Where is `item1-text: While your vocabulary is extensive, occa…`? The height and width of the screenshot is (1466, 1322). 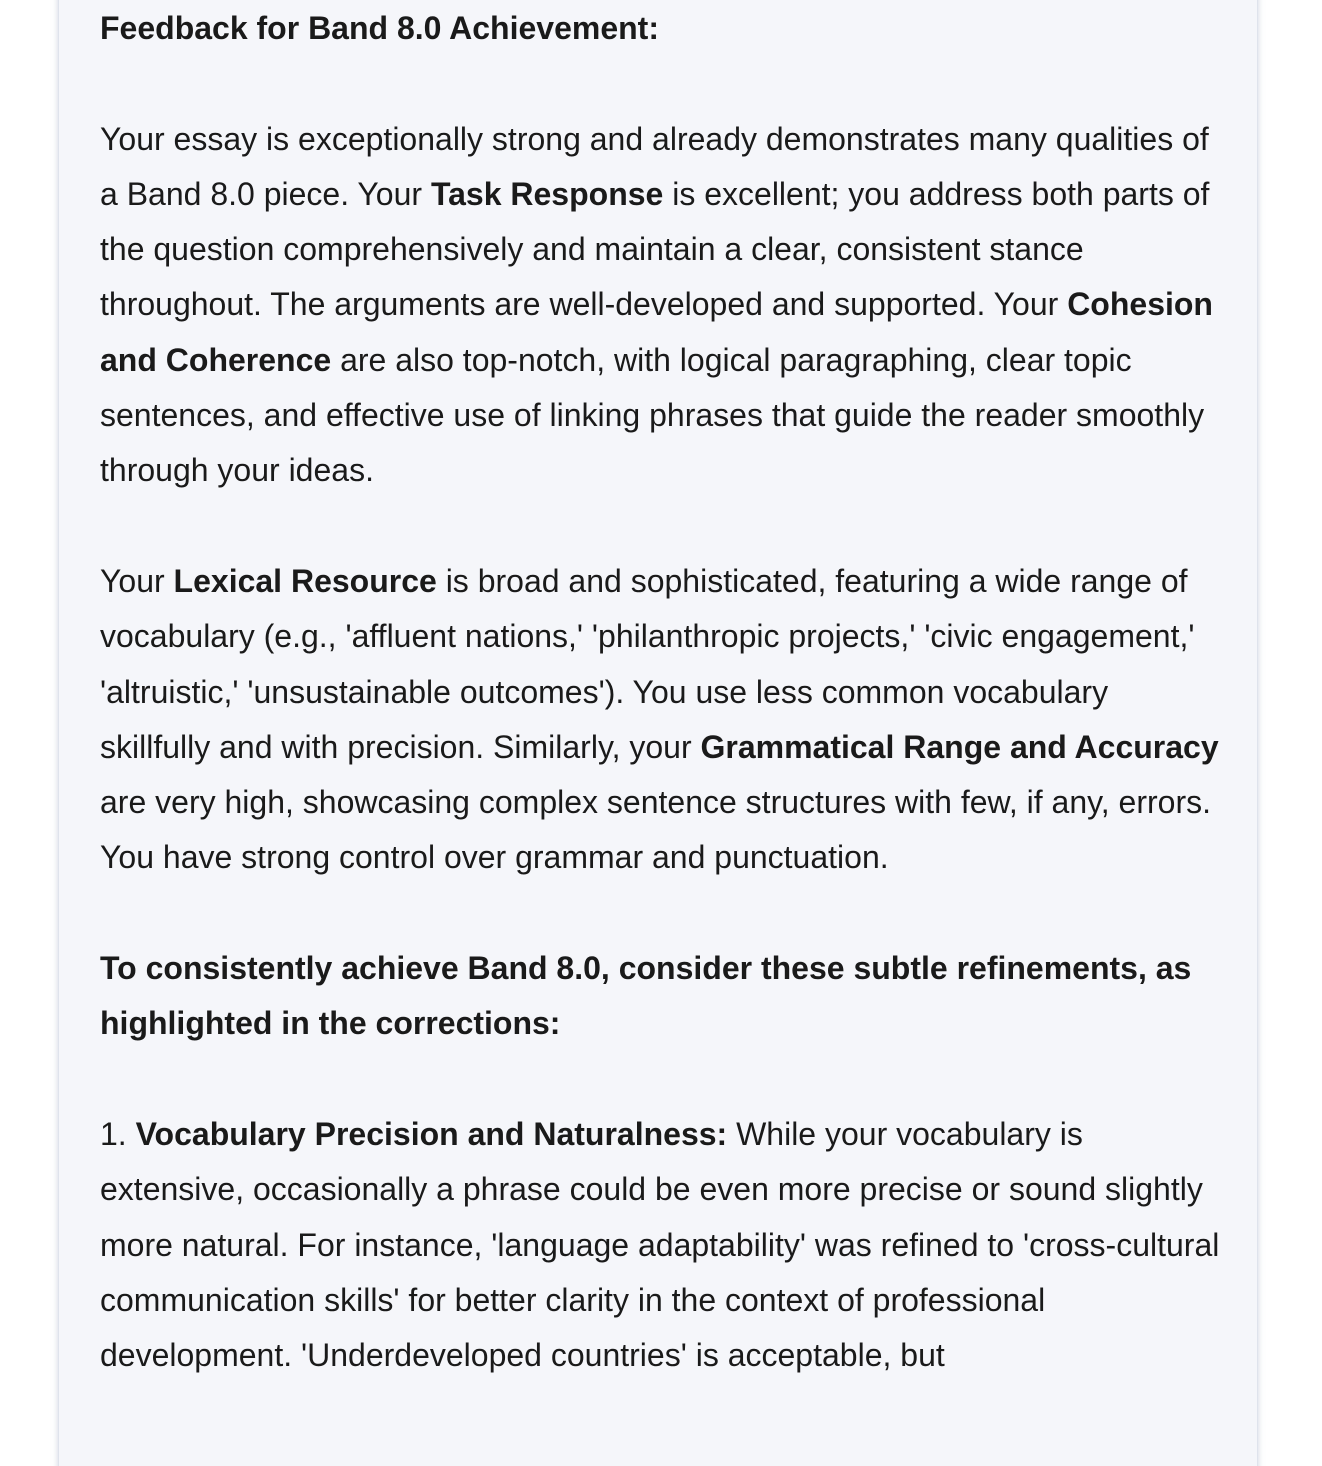
item1-text: While your vocabulary is extensive, occa… is located at coordinates (660, 1244).